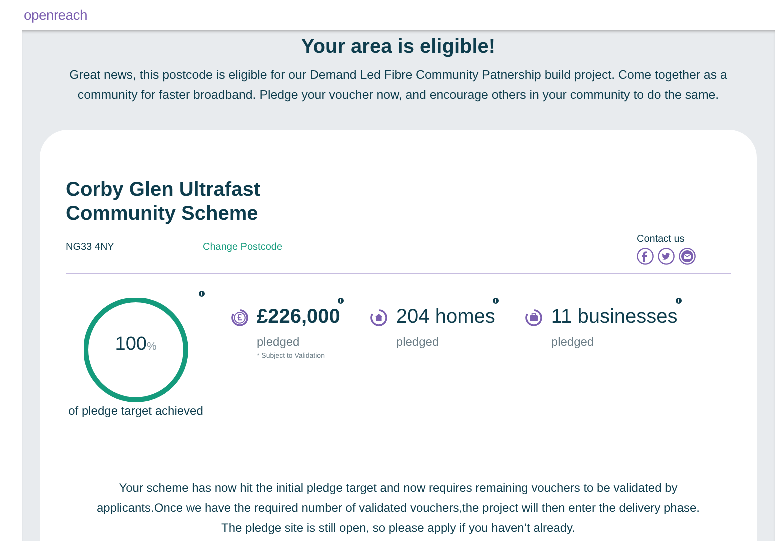  What do you see at coordinates (243, 253) in the screenshot?
I see `change-postcode-link: Change Postcode` at bounding box center [243, 253].